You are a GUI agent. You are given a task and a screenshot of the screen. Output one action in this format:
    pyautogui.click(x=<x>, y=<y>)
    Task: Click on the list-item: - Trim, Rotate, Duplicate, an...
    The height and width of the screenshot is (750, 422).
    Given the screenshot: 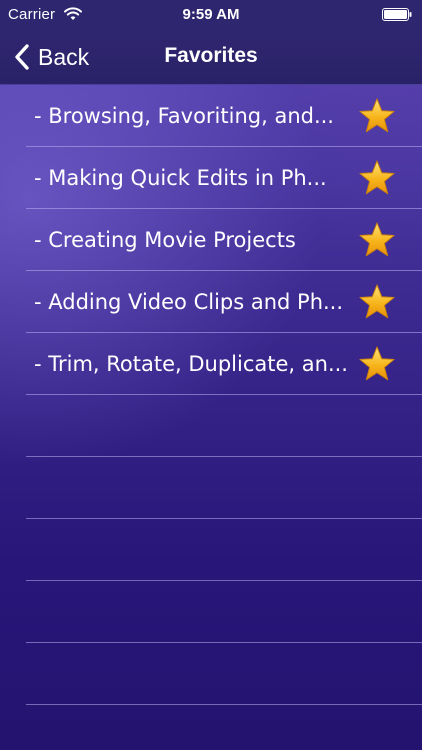 What is the action you would take?
    pyautogui.click(x=224, y=364)
    